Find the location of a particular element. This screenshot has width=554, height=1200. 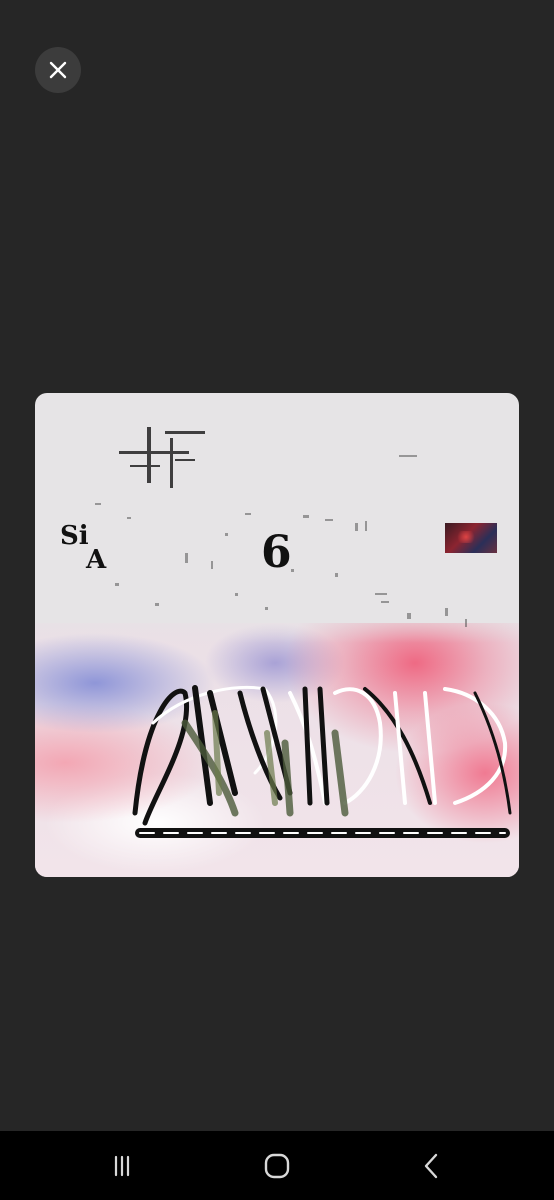

close-button is located at coordinates (58, 70).